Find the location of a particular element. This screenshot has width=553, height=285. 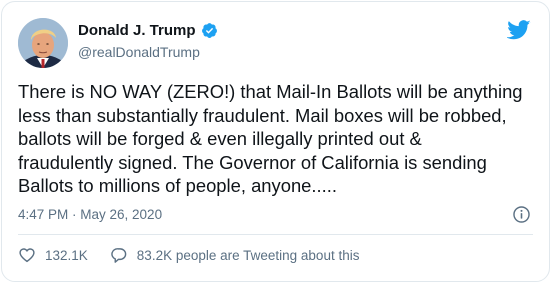

avatar-image is located at coordinates (43, 43).